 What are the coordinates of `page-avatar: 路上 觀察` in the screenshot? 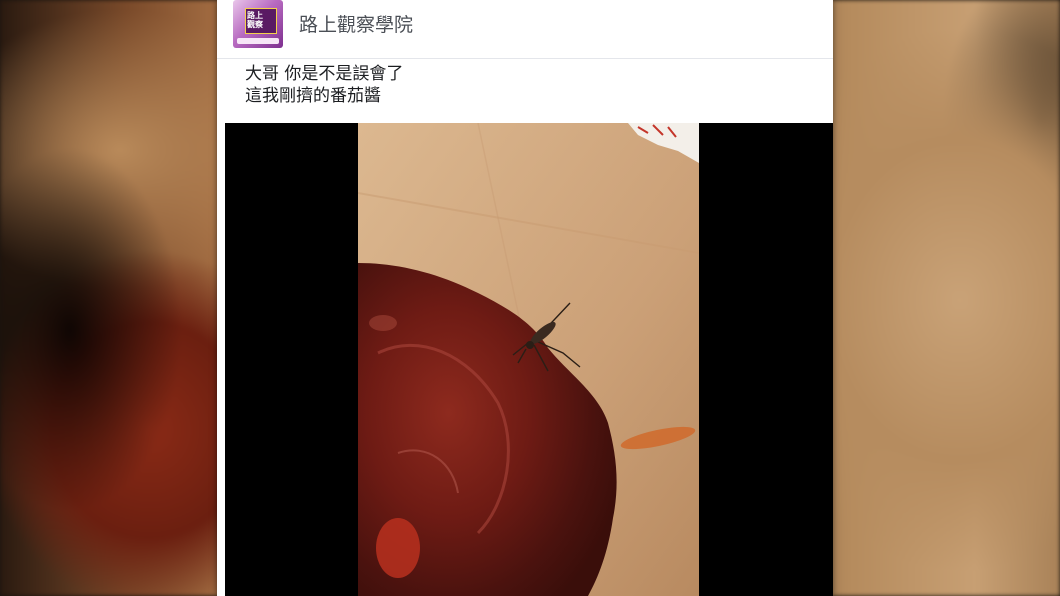 It's located at (258, 24).